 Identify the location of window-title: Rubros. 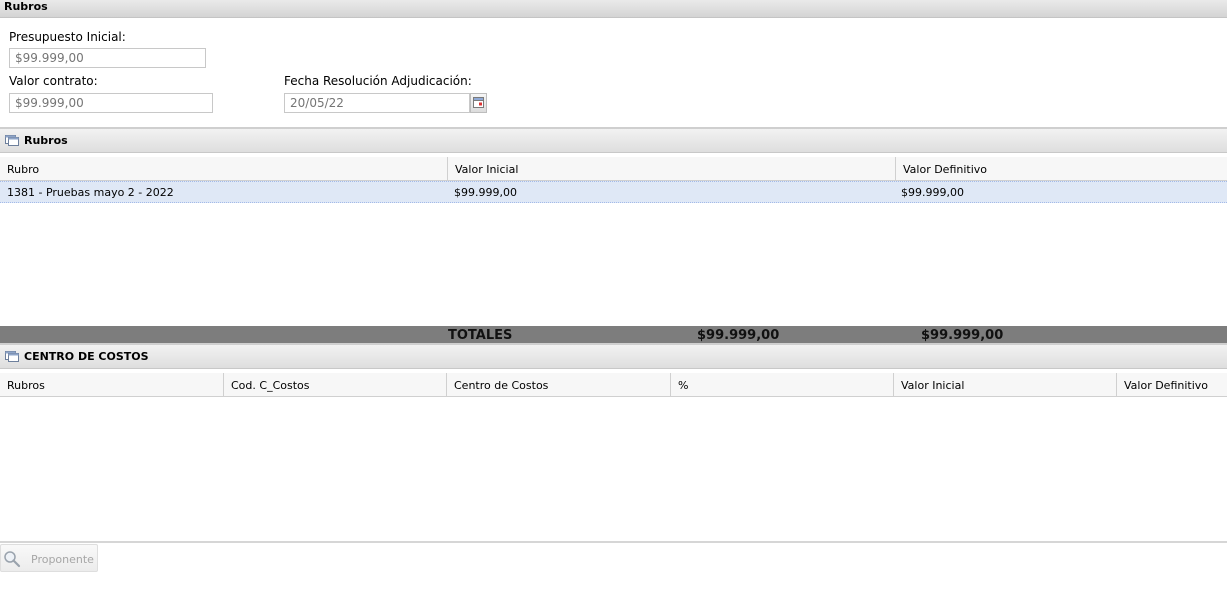
(26, 6).